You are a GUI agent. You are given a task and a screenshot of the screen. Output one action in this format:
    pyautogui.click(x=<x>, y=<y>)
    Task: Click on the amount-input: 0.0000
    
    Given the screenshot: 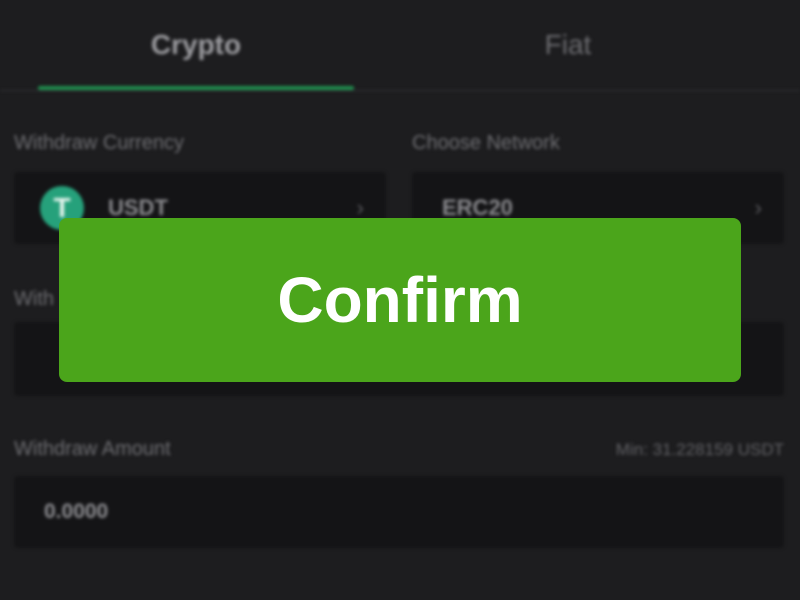 What is the action you would take?
    pyautogui.click(x=399, y=512)
    